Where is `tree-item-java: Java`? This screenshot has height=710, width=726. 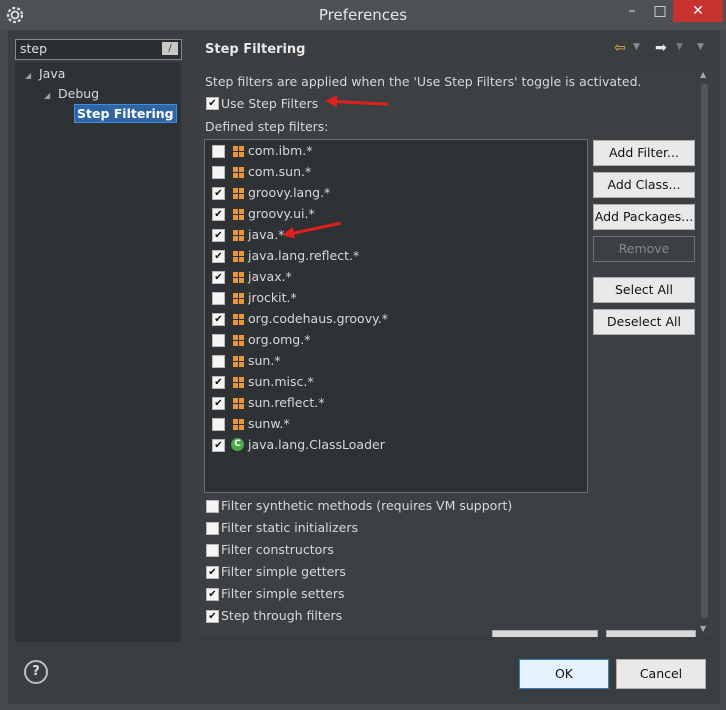
tree-item-java: Java is located at coordinates (52, 73).